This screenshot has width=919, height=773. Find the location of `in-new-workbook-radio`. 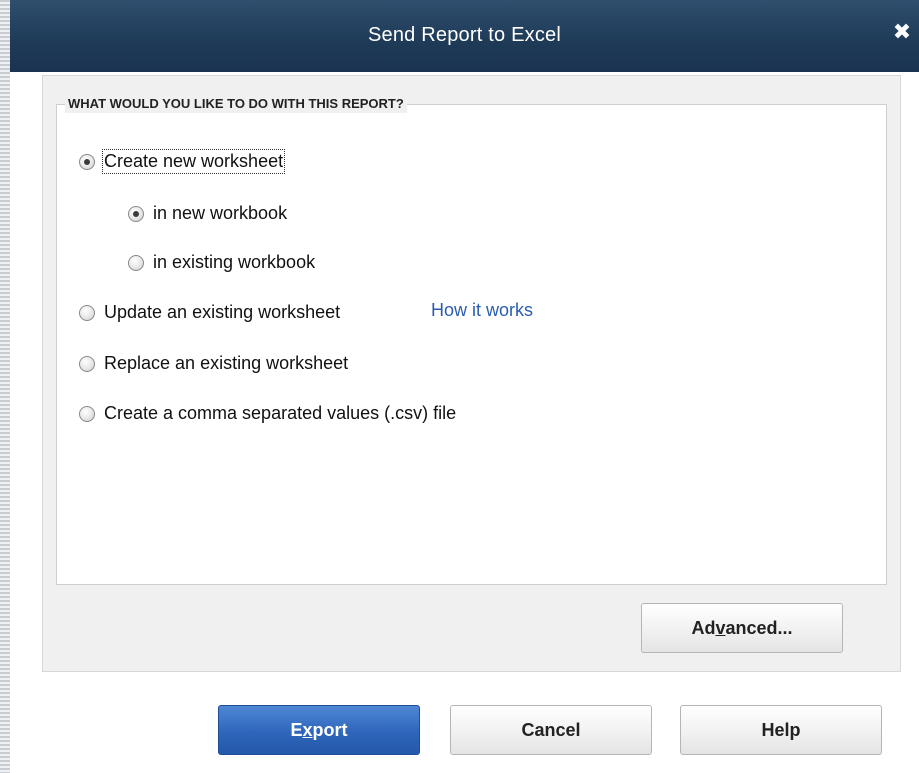

in-new-workbook-radio is located at coordinates (136, 213).